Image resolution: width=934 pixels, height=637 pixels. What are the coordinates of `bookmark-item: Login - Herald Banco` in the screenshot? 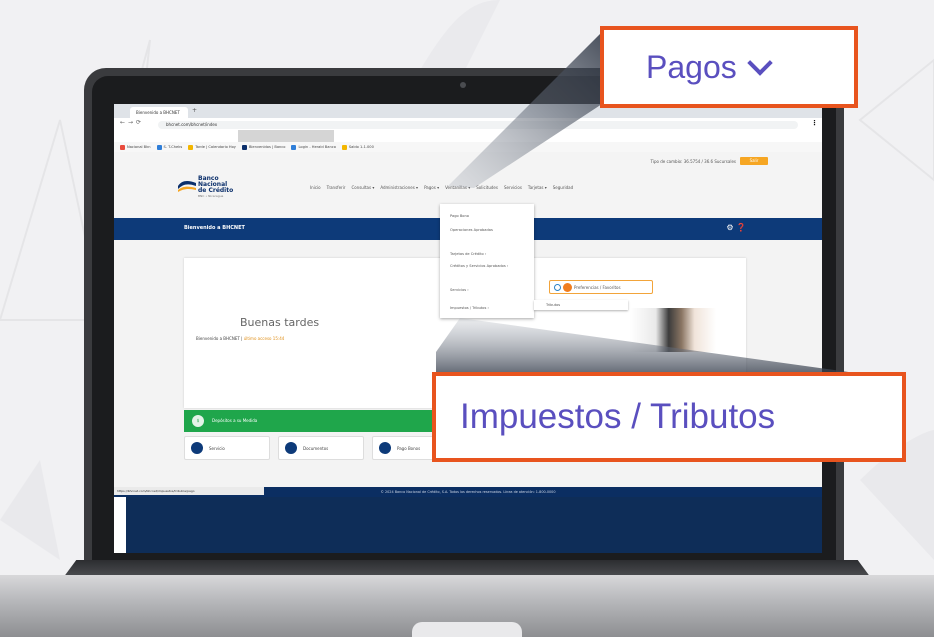 It's located at (313, 147).